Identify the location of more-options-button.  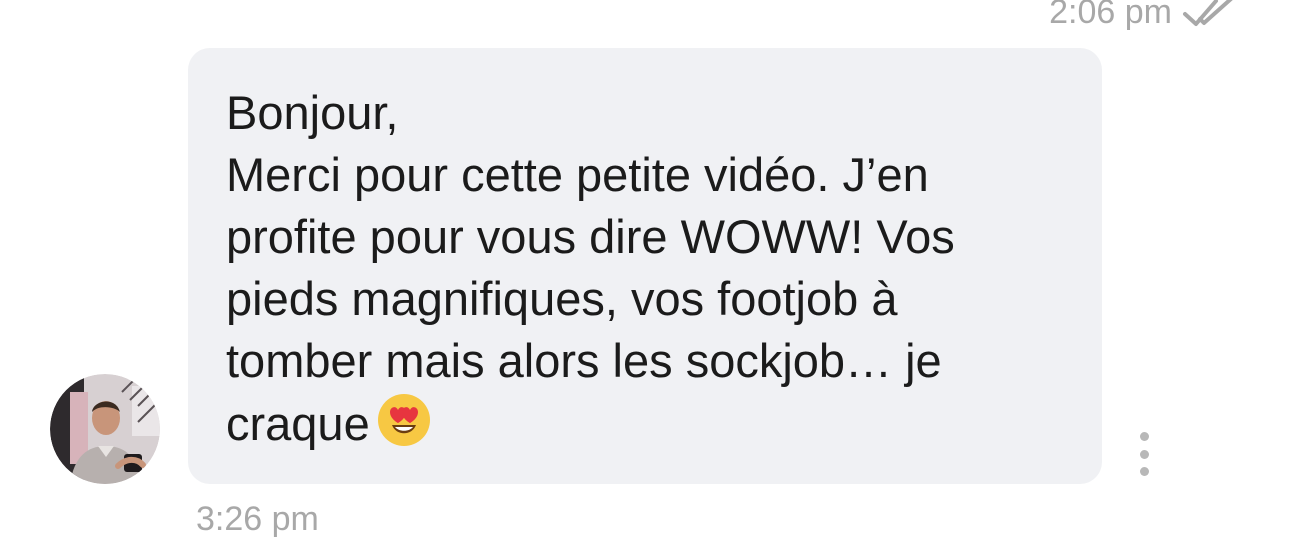
(1144, 454).